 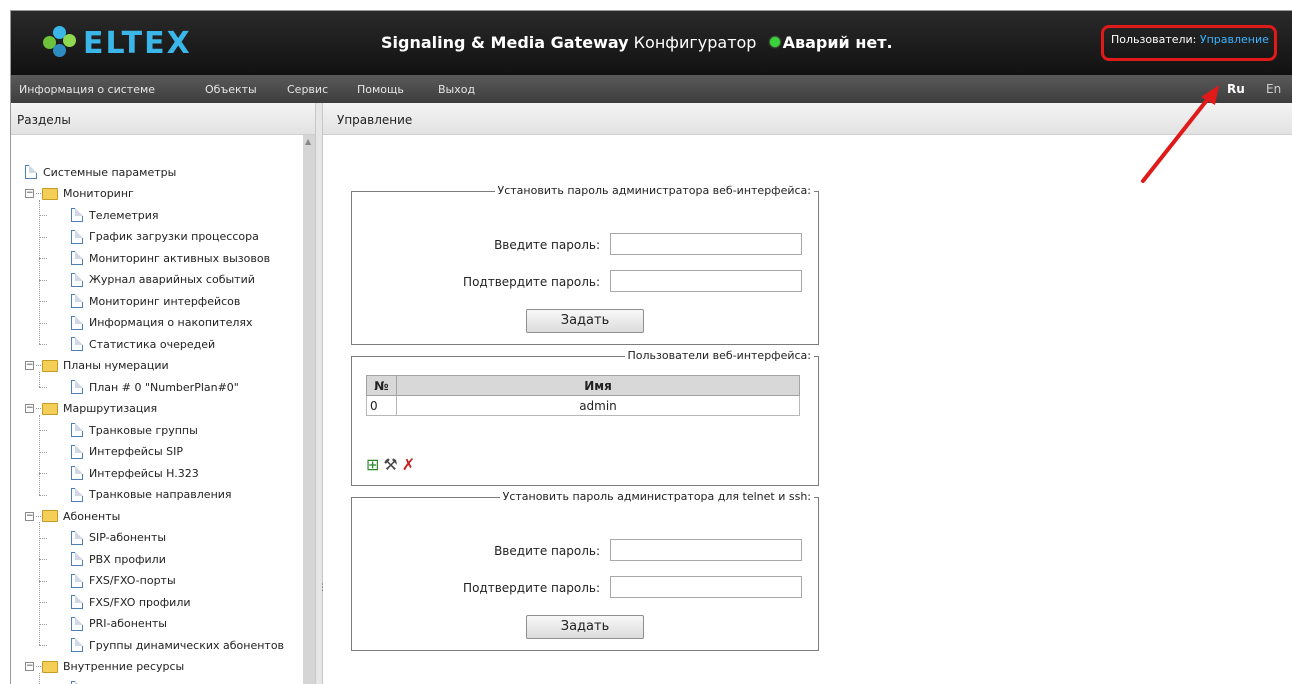 I want to click on tree-item-label: Мониторинг активных вызовов, so click(x=180, y=258).